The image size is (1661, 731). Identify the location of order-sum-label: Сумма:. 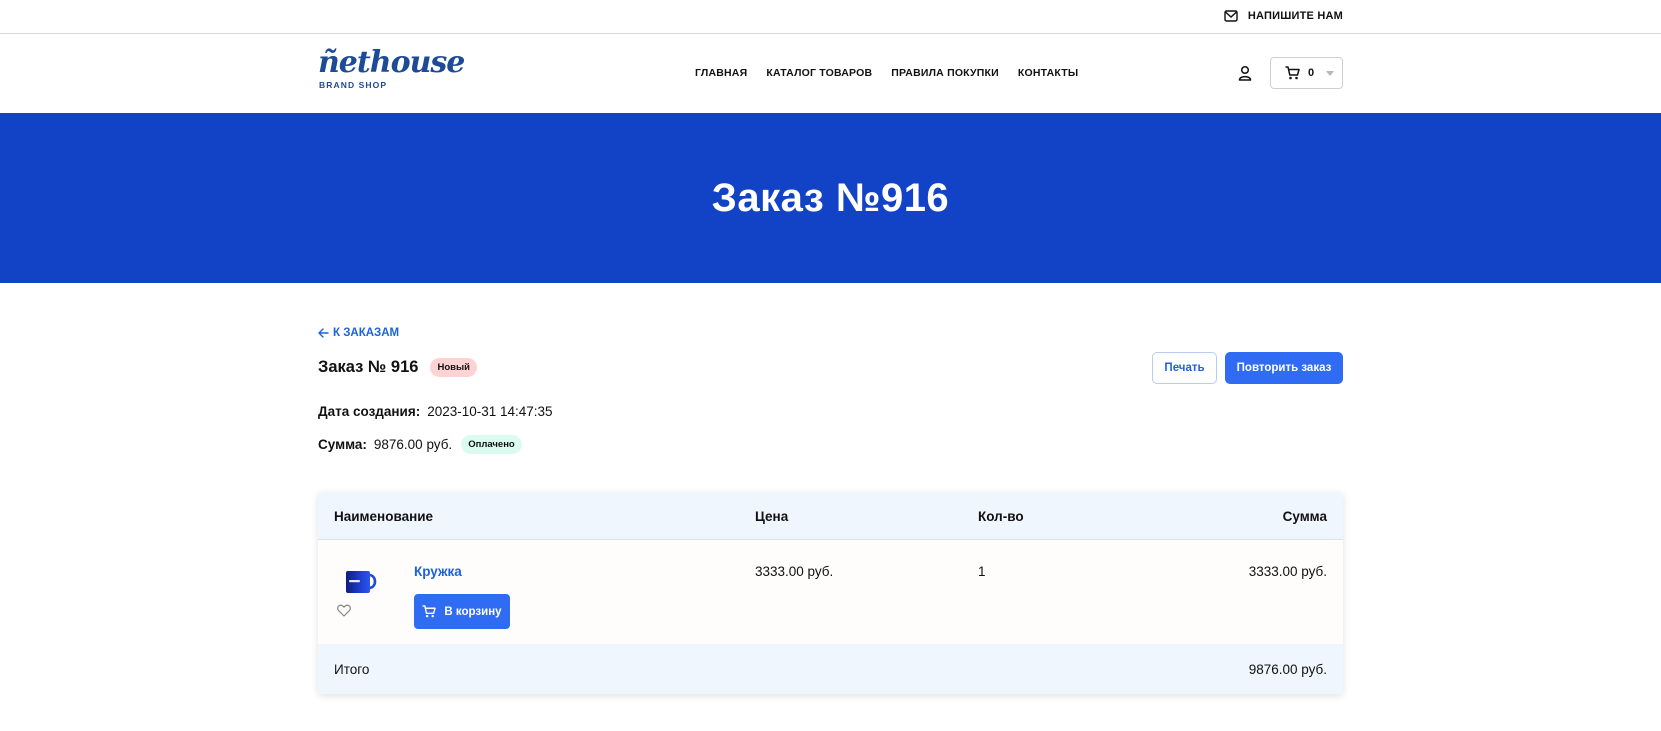
(342, 444).